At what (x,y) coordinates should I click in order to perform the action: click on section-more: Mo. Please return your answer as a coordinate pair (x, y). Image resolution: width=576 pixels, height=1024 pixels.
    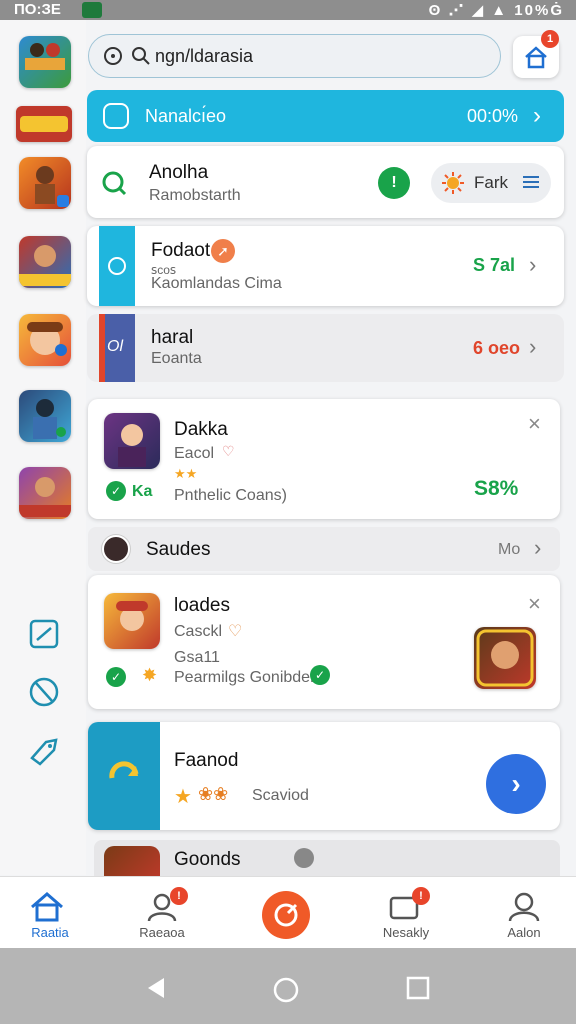
    Looking at the image, I should click on (509, 549).